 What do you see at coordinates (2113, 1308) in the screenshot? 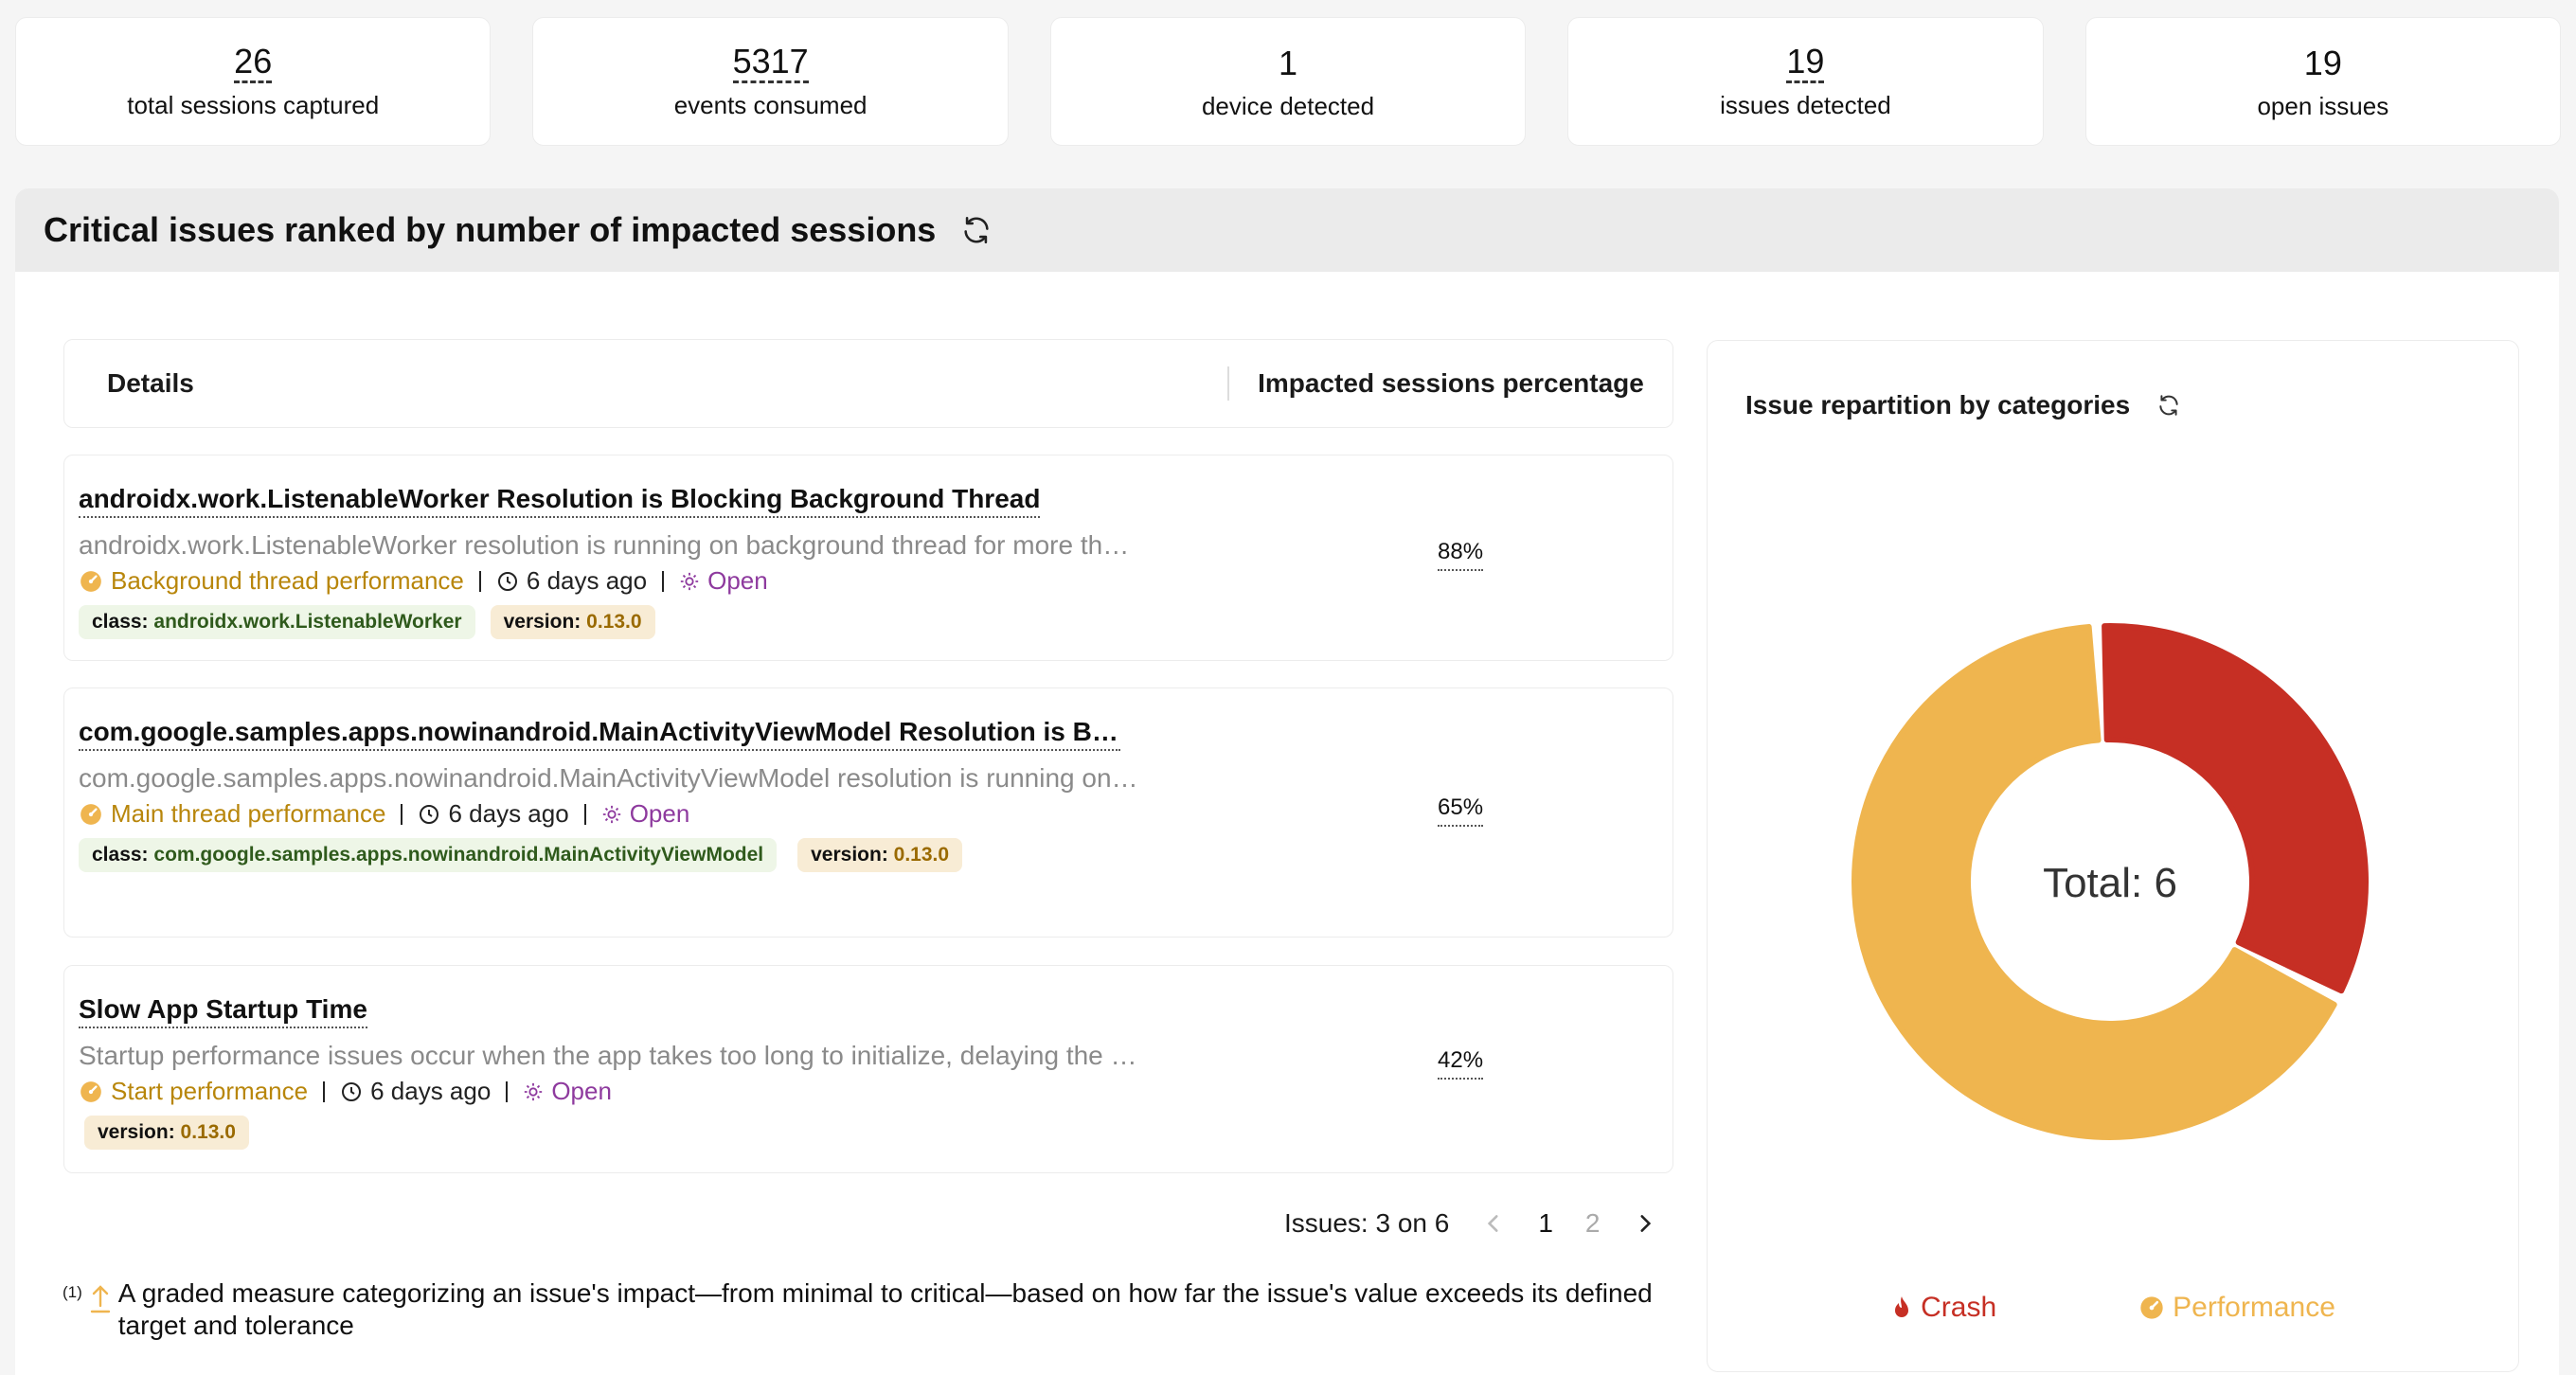
I see `chart-legend: Crash Performance` at bounding box center [2113, 1308].